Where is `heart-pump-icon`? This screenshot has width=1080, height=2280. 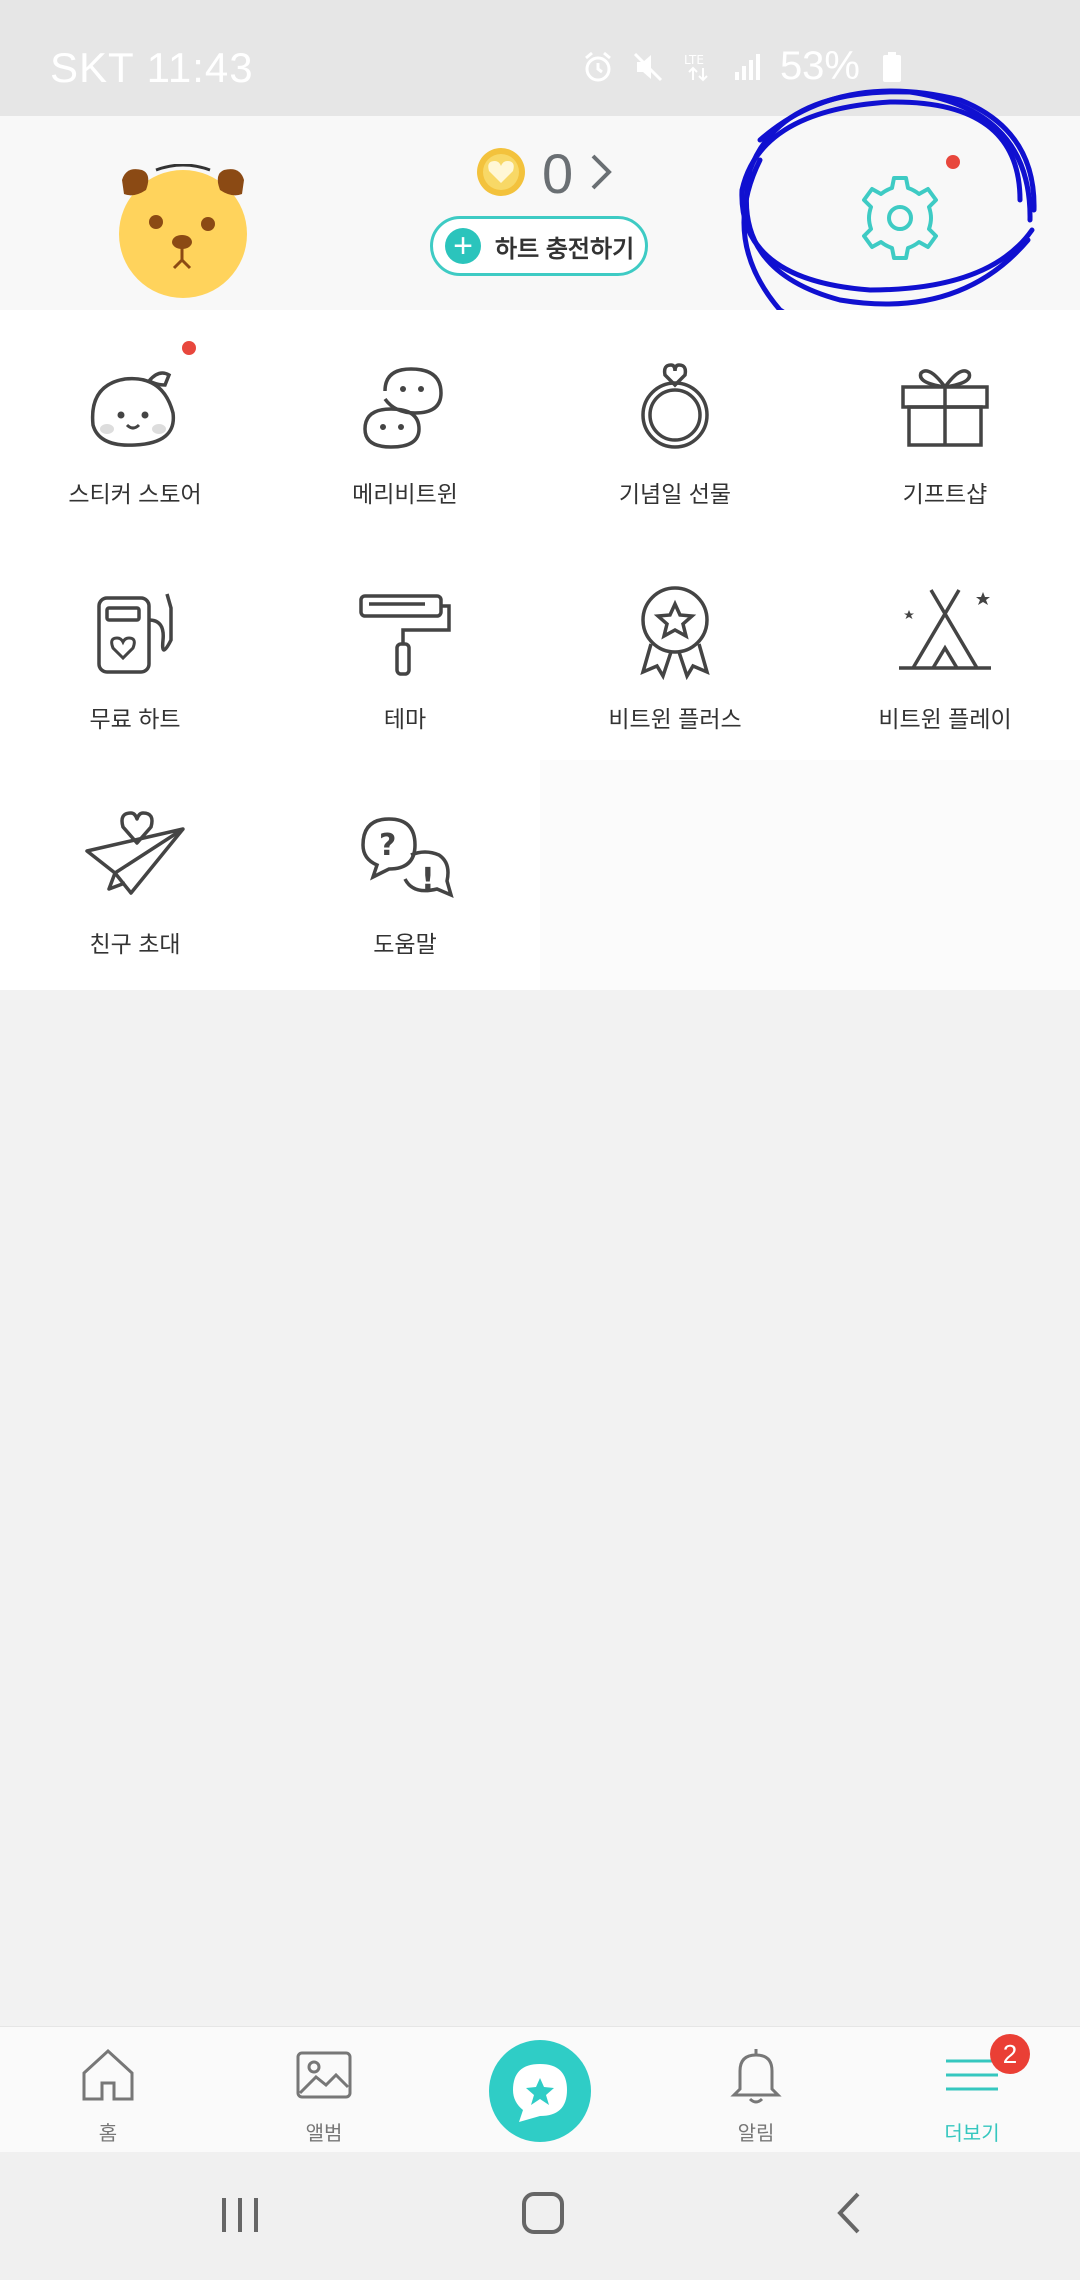 heart-pump-icon is located at coordinates (135, 633).